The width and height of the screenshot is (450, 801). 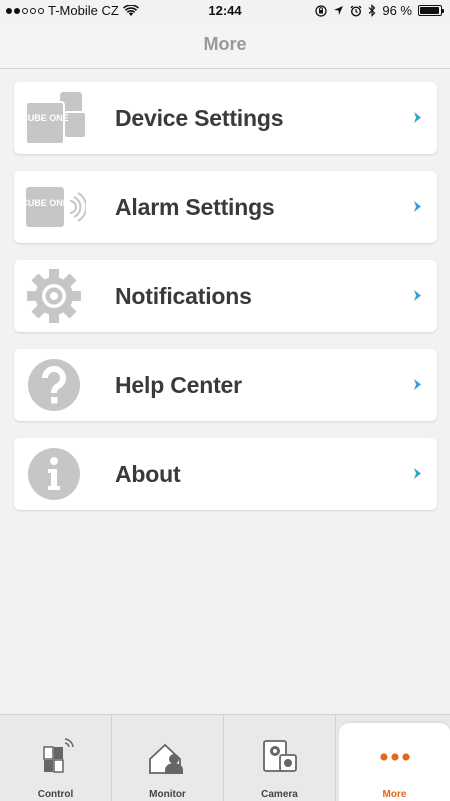 I want to click on rotation-lock-icon, so click(x=321, y=10).